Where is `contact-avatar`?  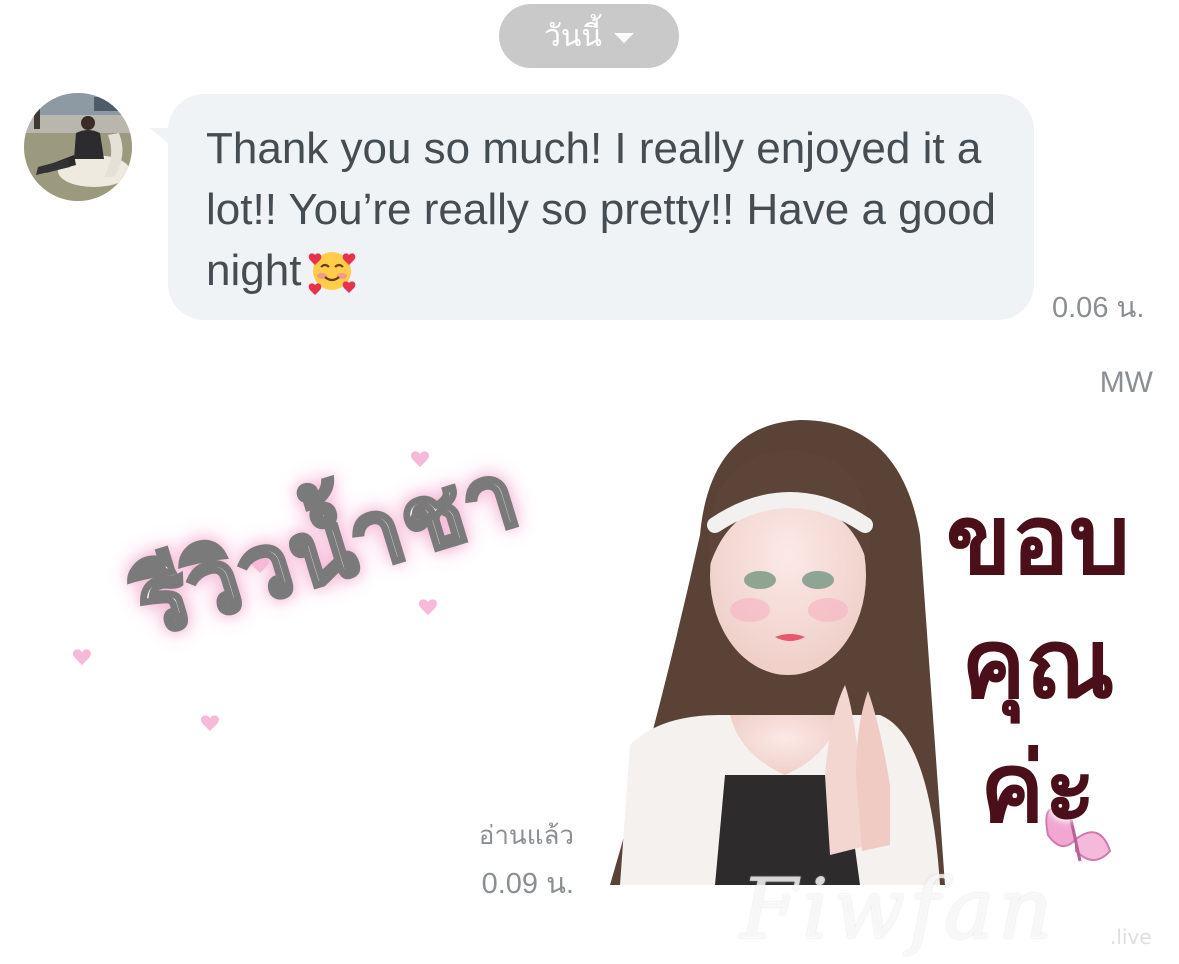
contact-avatar is located at coordinates (78, 147).